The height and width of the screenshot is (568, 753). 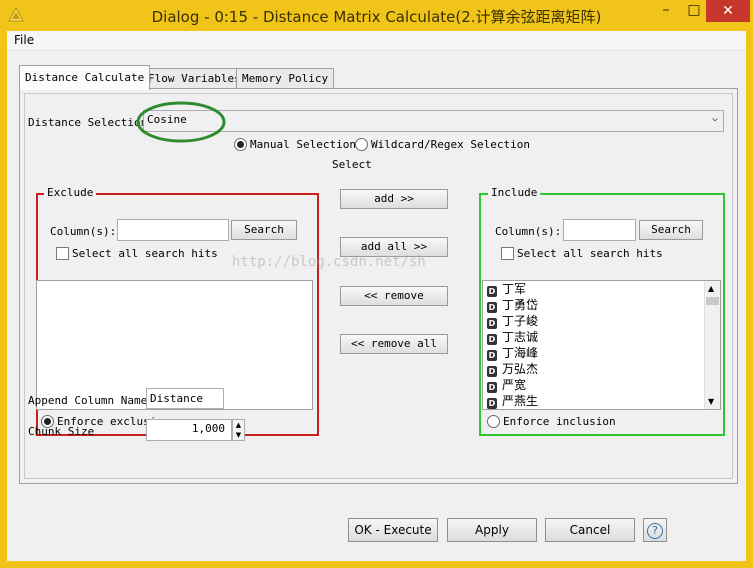 I want to click on list-item: D 万弘杰, so click(x=601, y=369).